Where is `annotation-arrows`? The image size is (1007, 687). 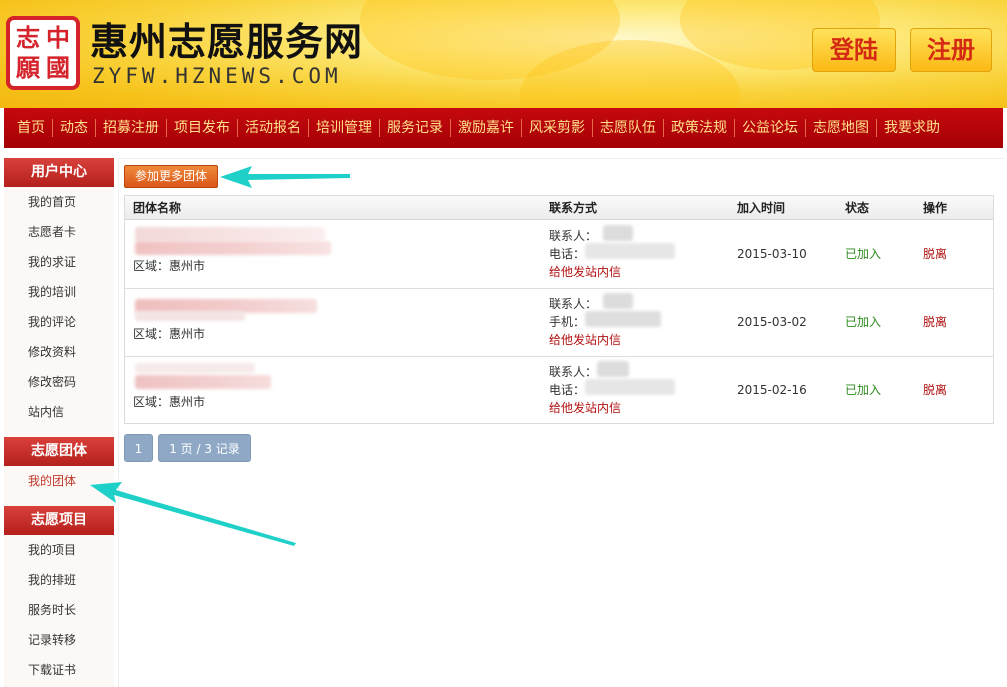
annotation-arrows is located at coordinates (220, 356).